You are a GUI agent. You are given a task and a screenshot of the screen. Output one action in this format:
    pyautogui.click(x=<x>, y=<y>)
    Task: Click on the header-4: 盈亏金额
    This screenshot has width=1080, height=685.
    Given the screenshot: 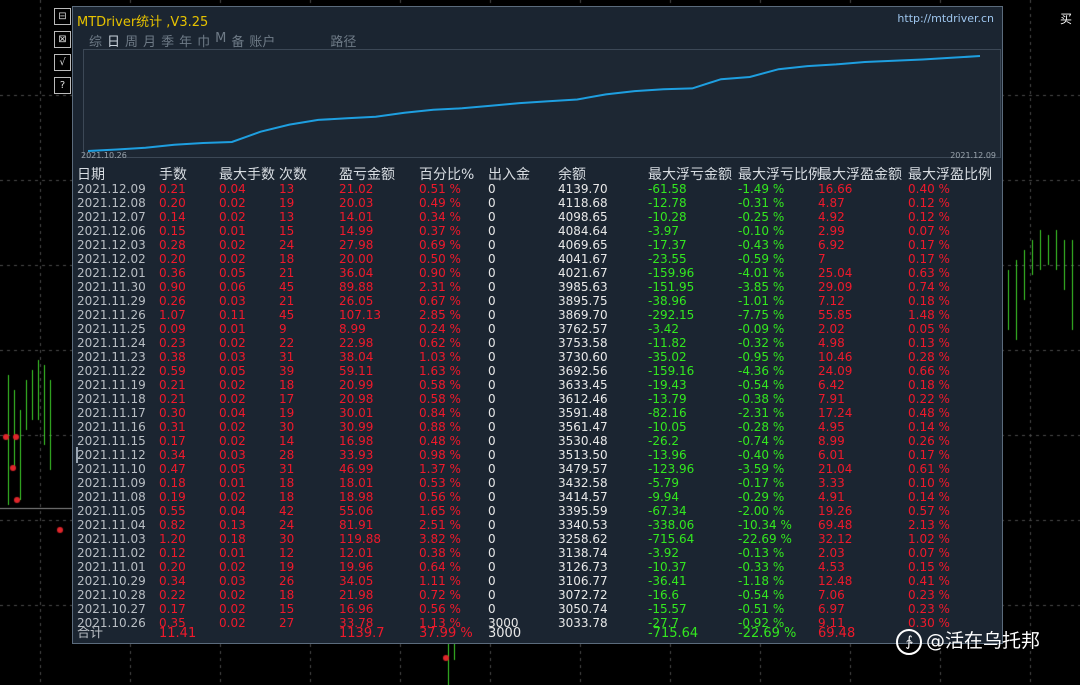 What is the action you would take?
    pyautogui.click(x=367, y=174)
    